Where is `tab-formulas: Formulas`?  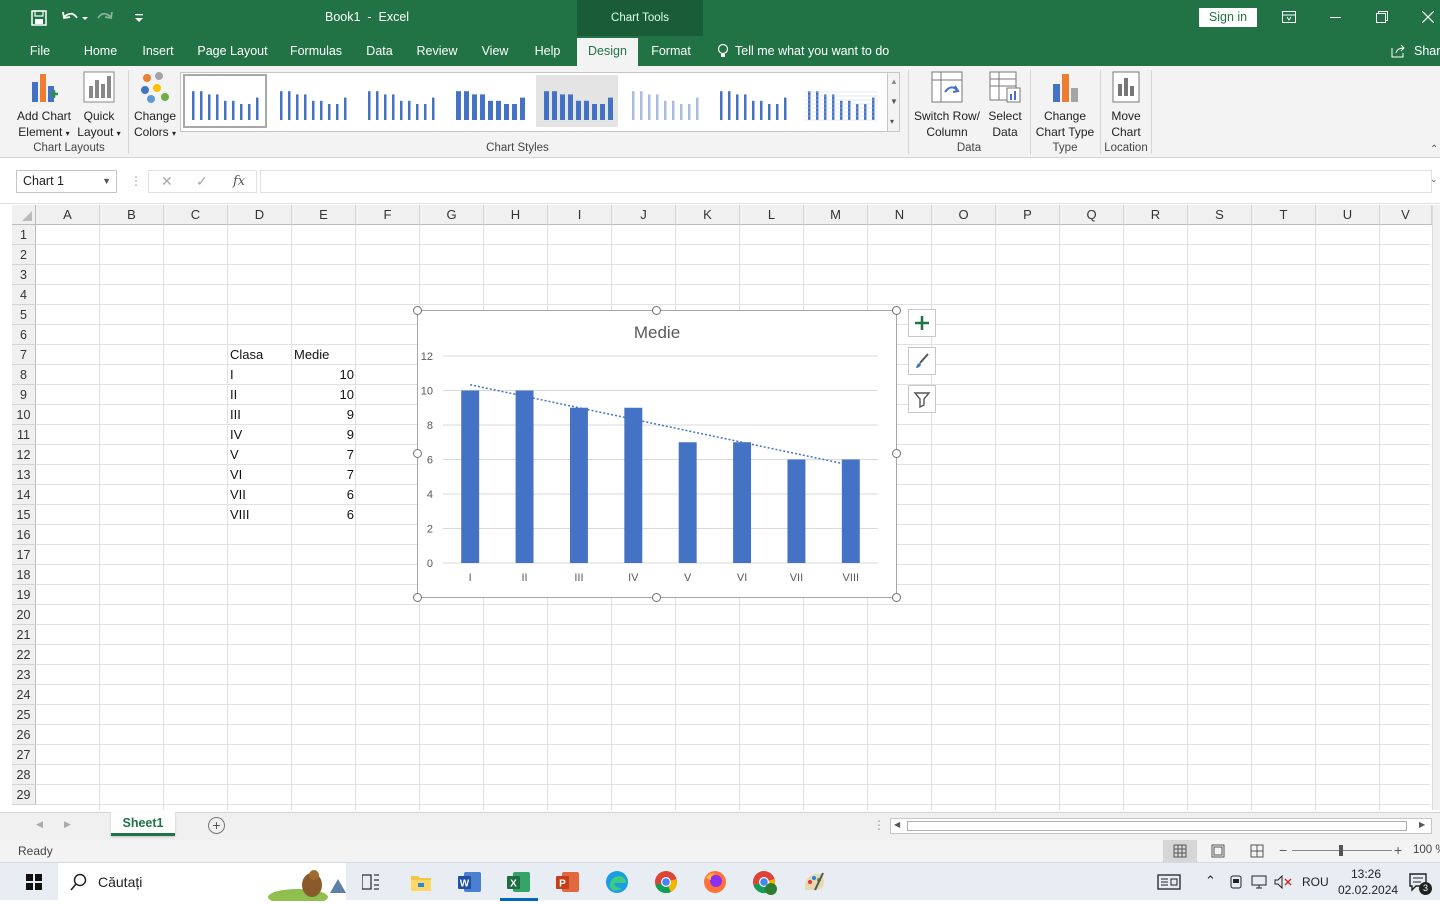 tab-formulas: Formulas is located at coordinates (316, 51).